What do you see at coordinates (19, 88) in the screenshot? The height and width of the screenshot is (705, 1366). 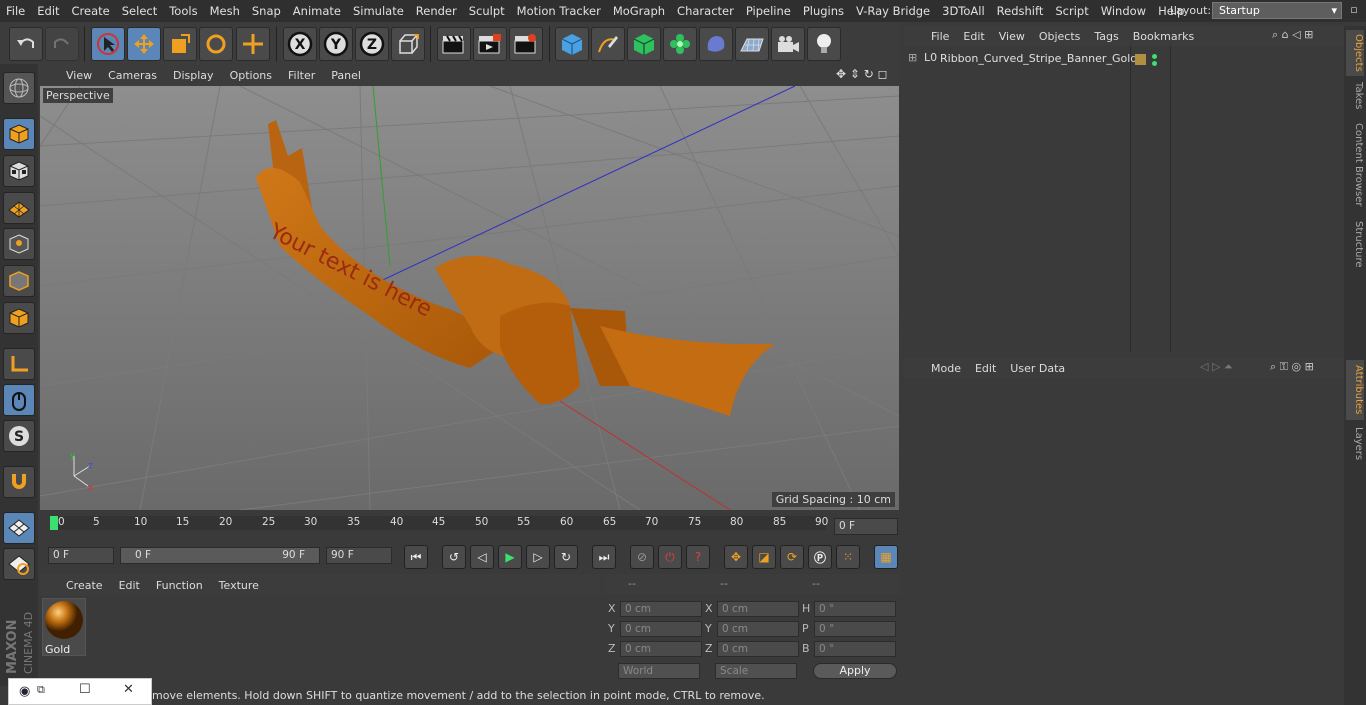 I see `make-editable-button` at bounding box center [19, 88].